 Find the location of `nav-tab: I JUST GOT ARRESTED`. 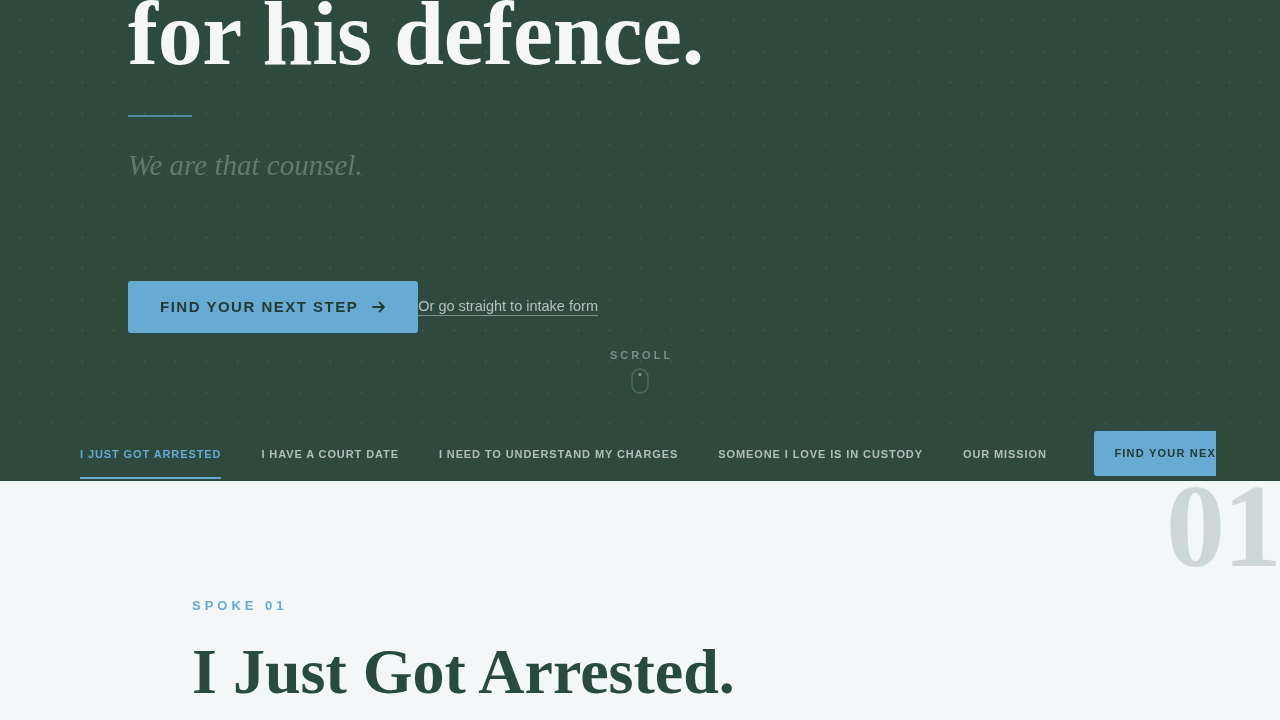

nav-tab: I JUST GOT ARRESTED is located at coordinates (151, 454).